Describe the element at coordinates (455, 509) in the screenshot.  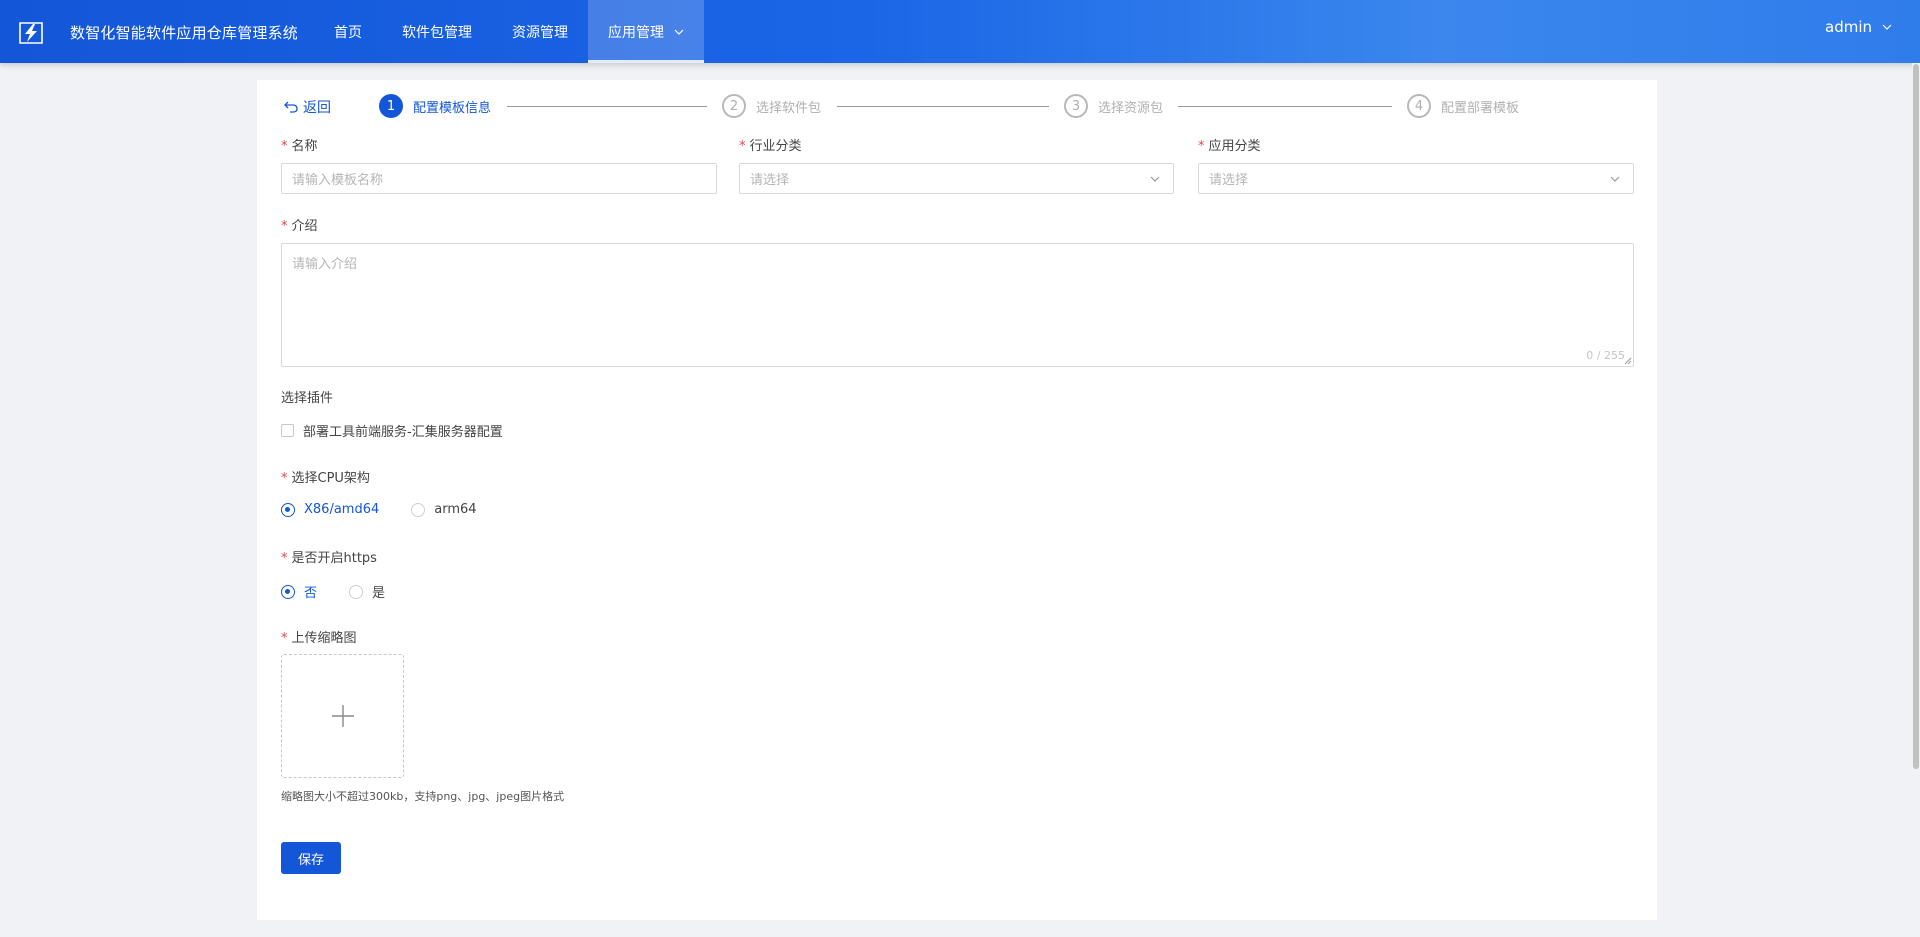
I see `cpu-option-arm64-label: arm64` at that location.